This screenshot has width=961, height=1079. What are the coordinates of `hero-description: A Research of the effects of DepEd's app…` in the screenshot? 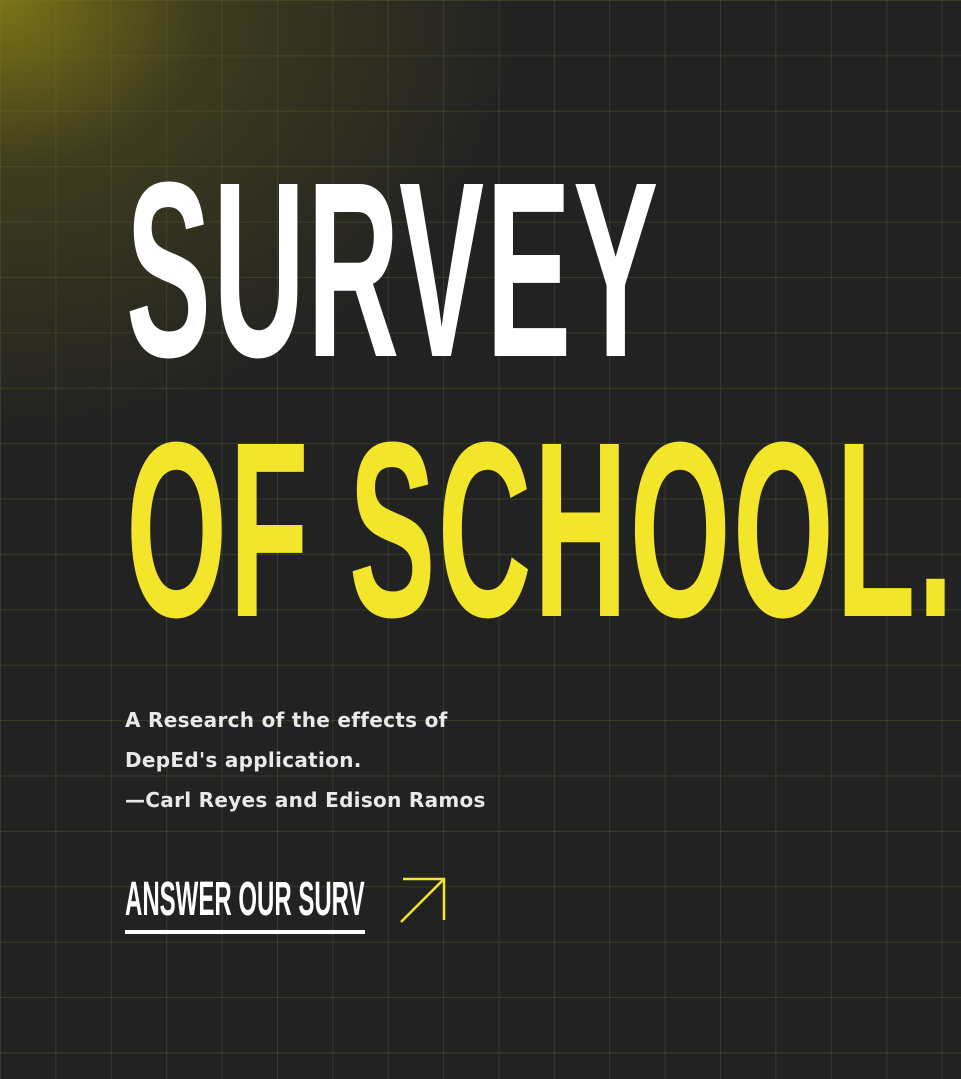 It's located at (375, 760).